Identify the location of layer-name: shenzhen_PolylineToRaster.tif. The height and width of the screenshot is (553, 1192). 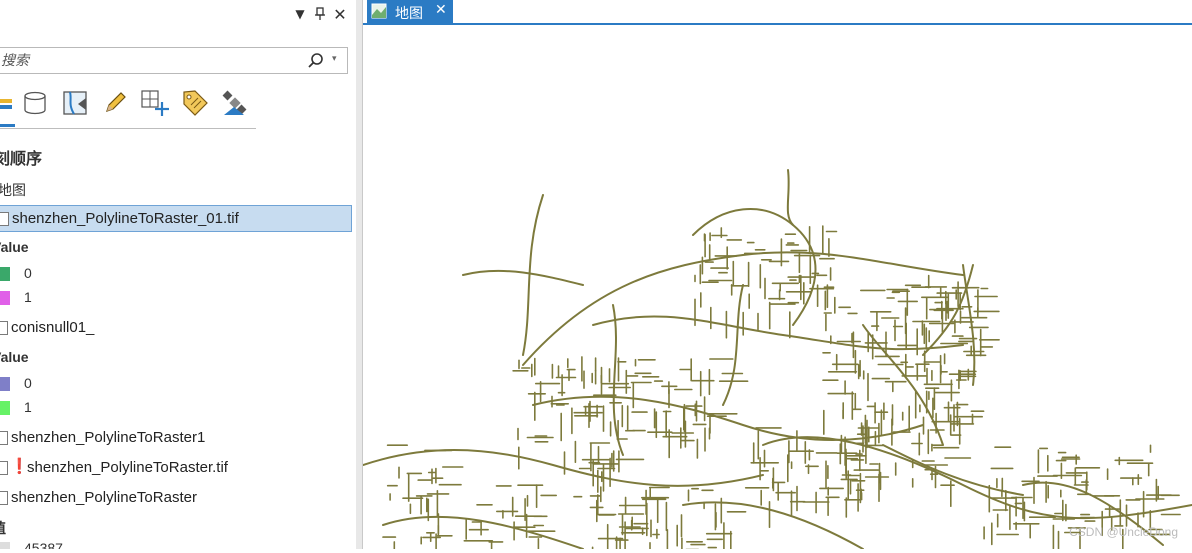
(127, 467).